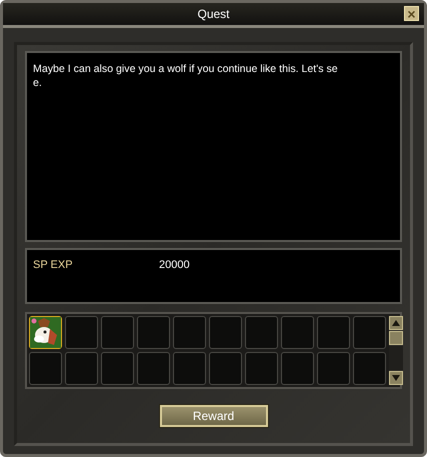  I want to click on reward-button: Reward, so click(214, 416).